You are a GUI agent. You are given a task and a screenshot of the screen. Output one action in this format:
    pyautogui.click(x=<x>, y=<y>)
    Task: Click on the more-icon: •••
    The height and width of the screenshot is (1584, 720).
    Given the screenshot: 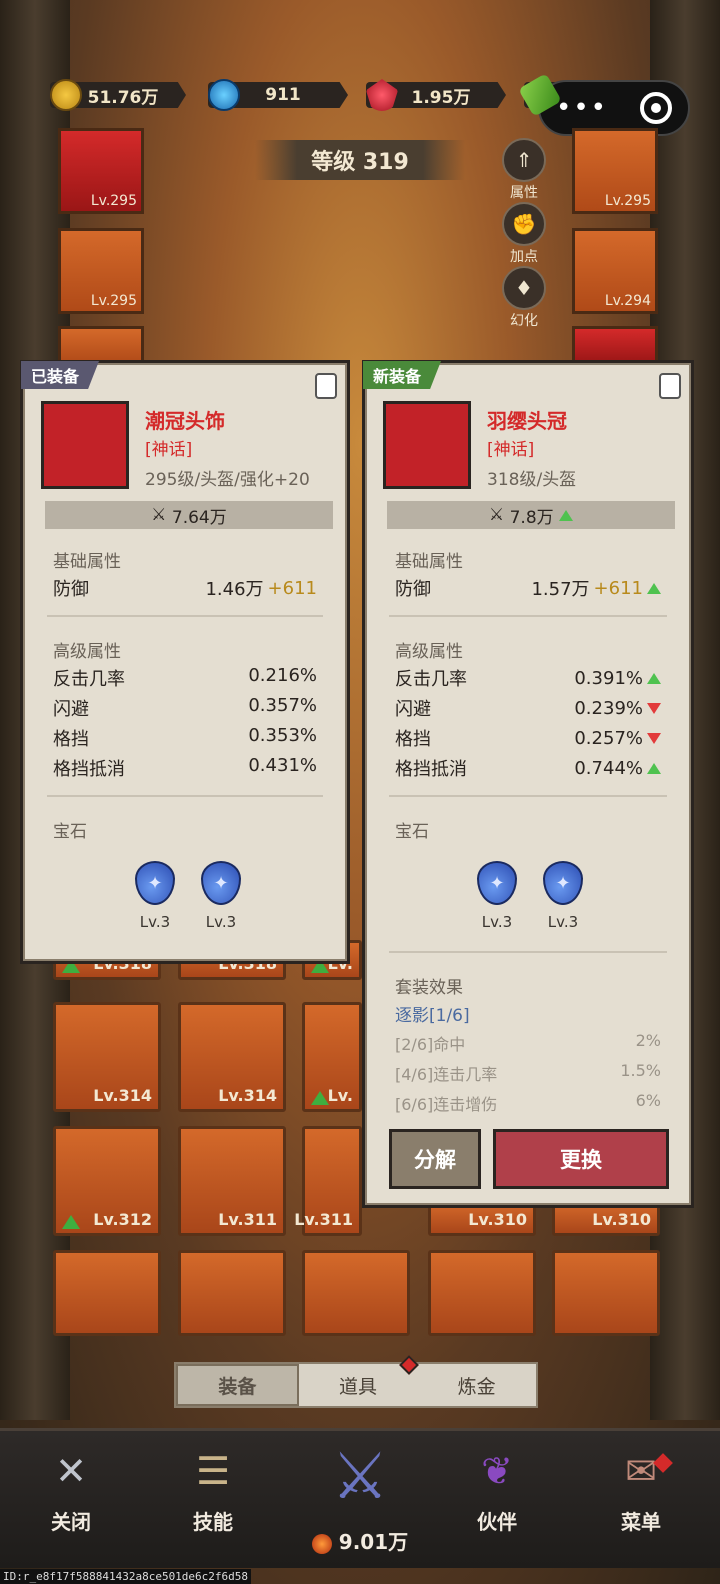 What is the action you would take?
    pyautogui.click(x=582, y=108)
    